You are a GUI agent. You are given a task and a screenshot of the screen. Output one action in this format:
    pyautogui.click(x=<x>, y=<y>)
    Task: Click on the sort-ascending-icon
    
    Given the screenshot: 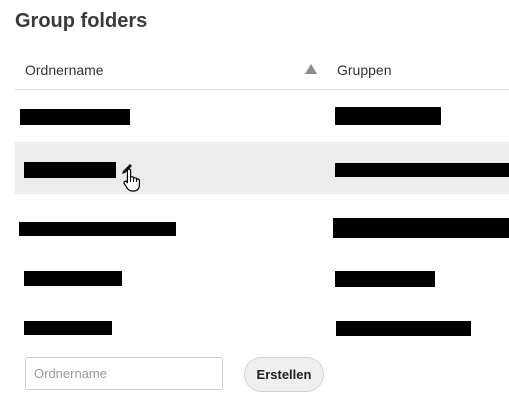 What is the action you would take?
    pyautogui.click(x=311, y=69)
    